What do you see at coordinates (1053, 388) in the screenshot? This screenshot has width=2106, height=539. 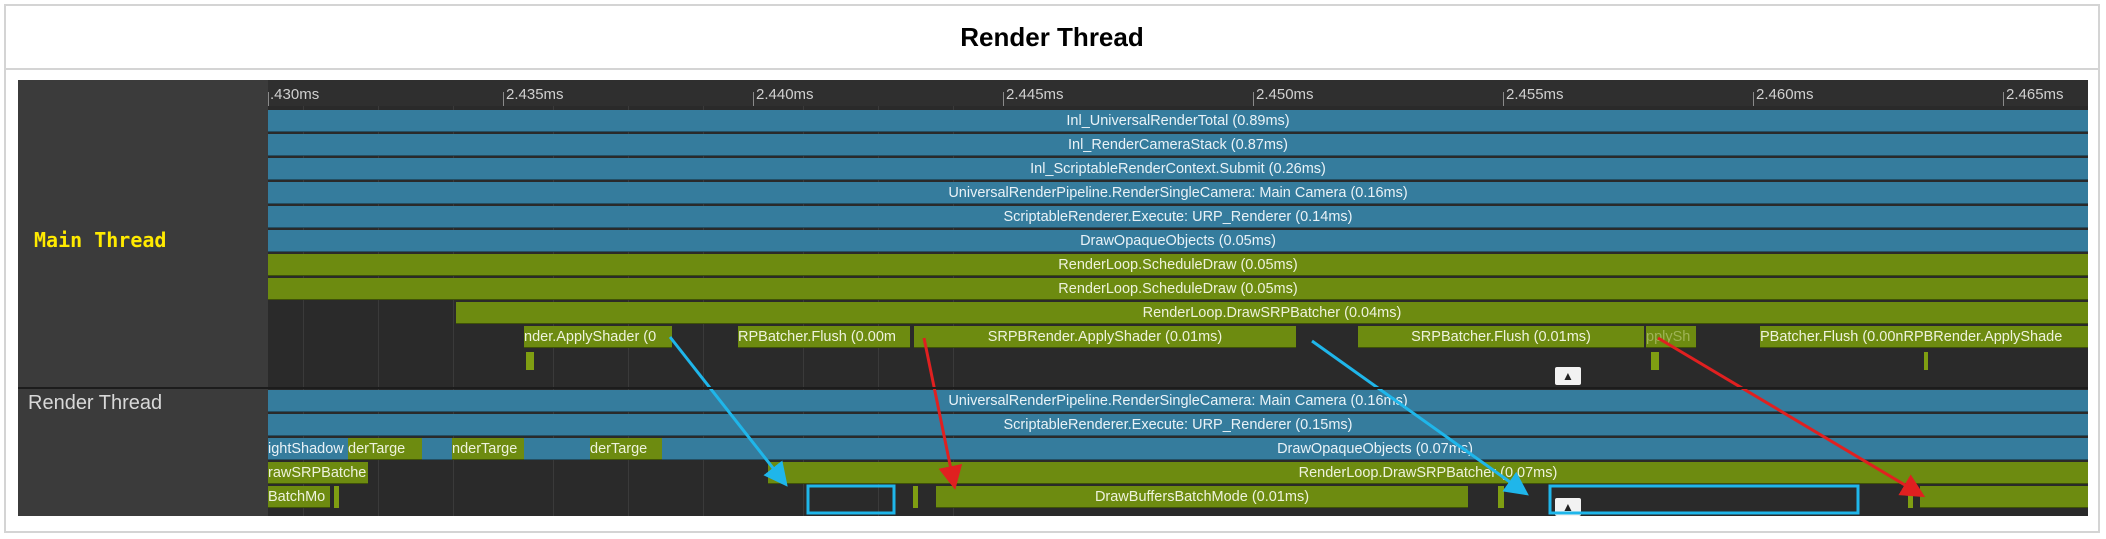 I see `thread-separator` at bounding box center [1053, 388].